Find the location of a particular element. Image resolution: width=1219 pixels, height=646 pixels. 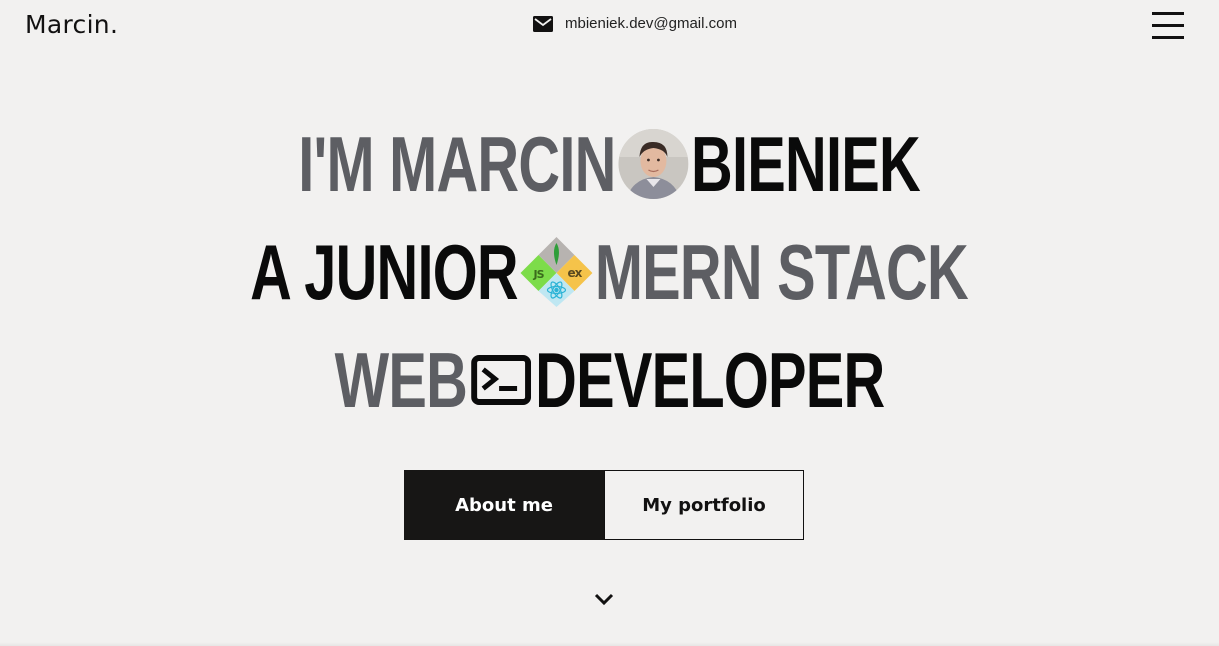

email-address: mbieniek.dev@gmail.com is located at coordinates (651, 23).